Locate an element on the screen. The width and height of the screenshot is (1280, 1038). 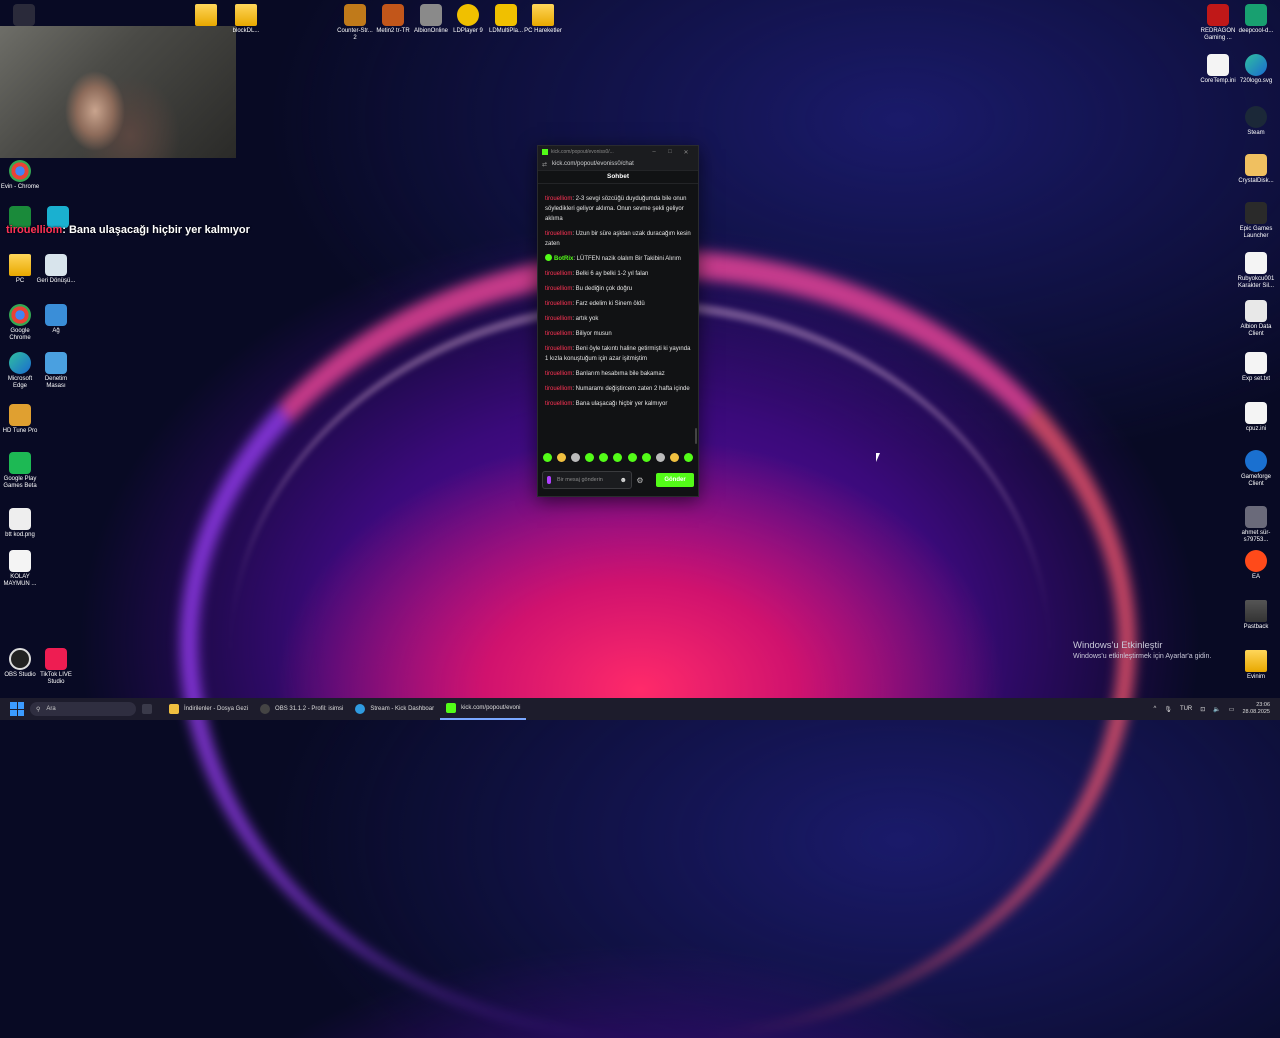
desktop-icon-hdtune: HD Tune Pro is located at coordinates (20, 419).